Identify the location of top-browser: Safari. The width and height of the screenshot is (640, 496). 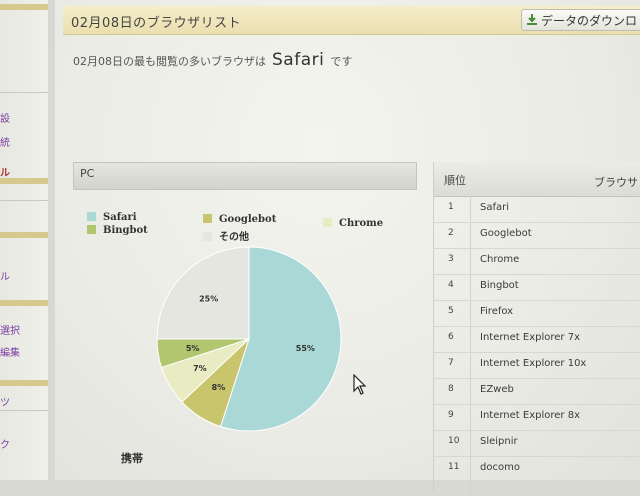
(298, 60).